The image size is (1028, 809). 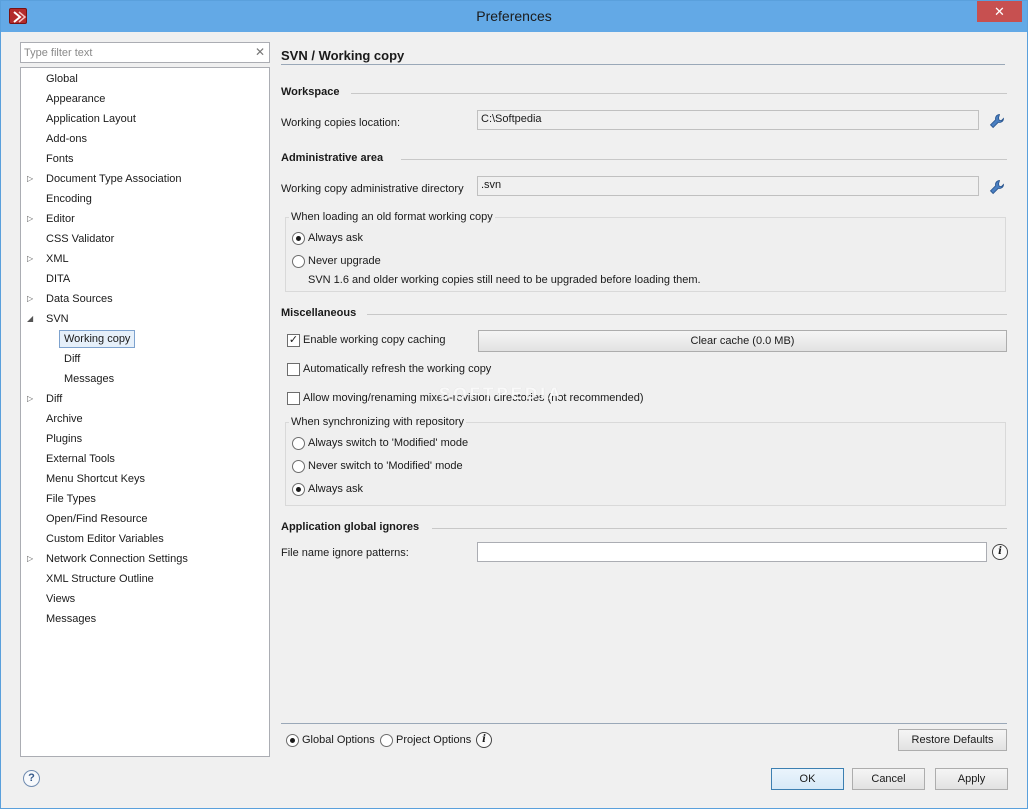 I want to click on tree-item-label: Add-ons, so click(x=66, y=139).